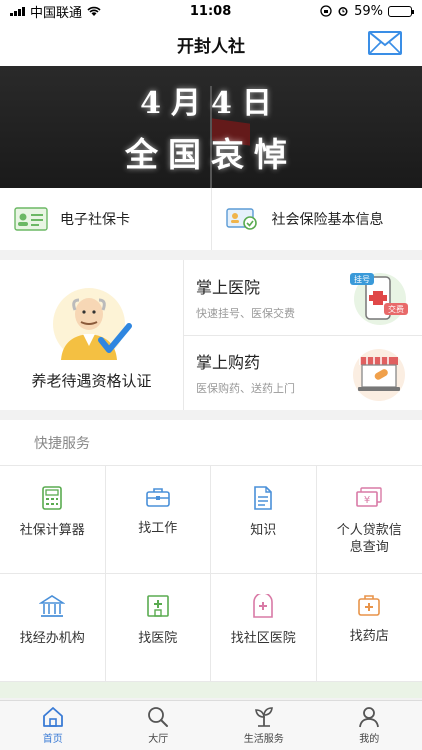 The width and height of the screenshot is (422, 750). Describe the element at coordinates (263, 530) in the screenshot. I see `service-label: 知识` at that location.